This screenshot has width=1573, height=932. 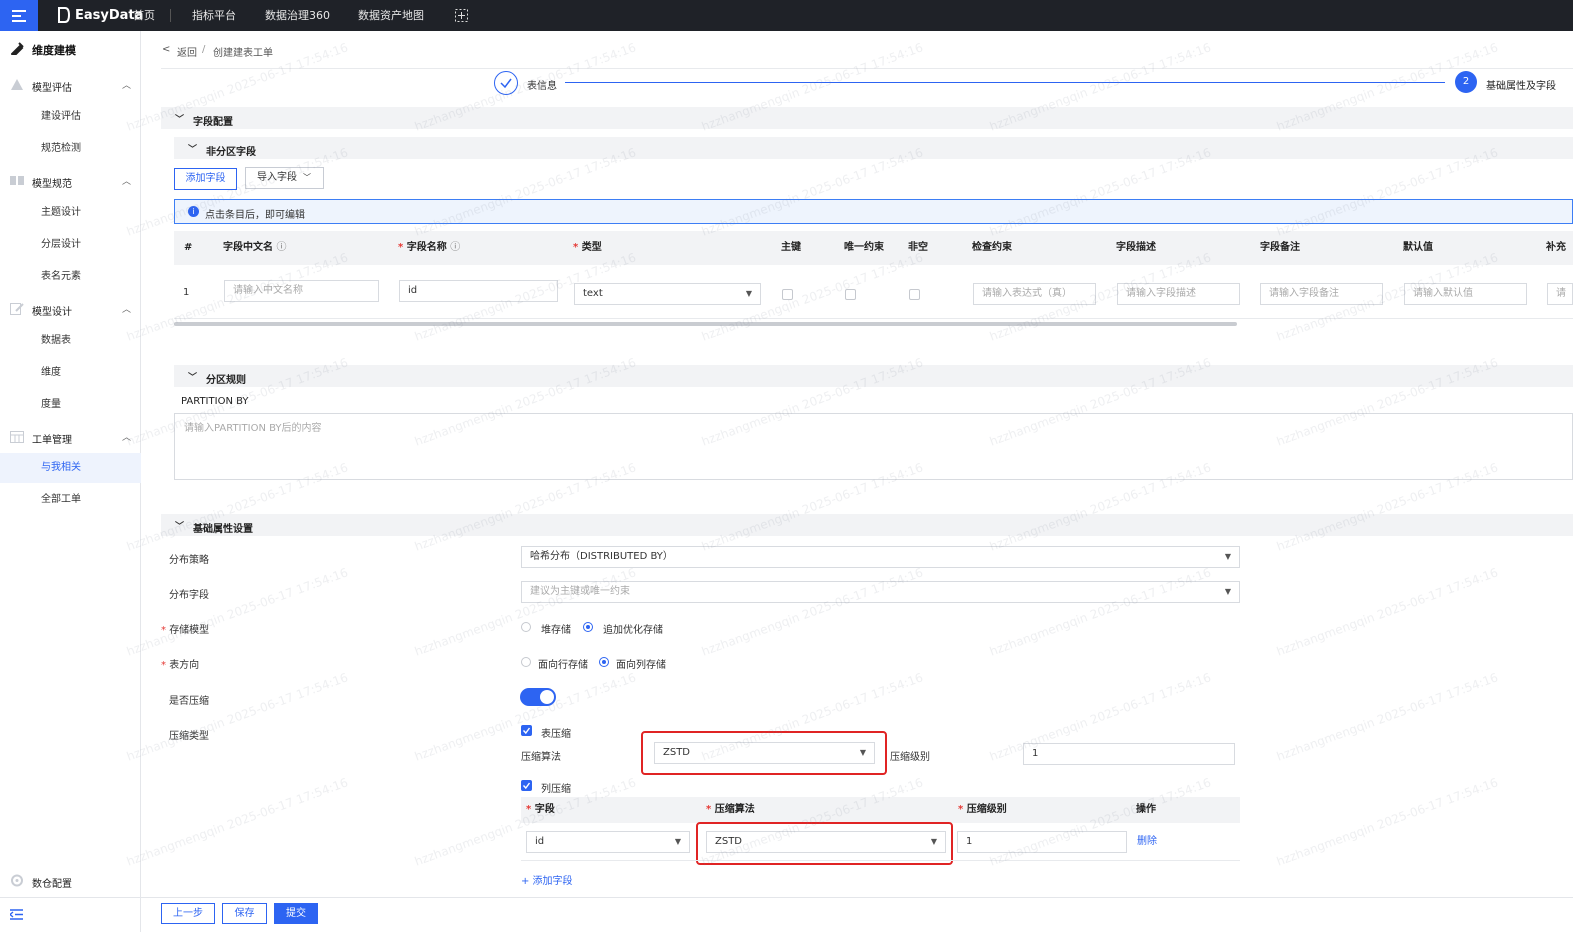 I want to click on step-2-number: 2, so click(x=1466, y=82).